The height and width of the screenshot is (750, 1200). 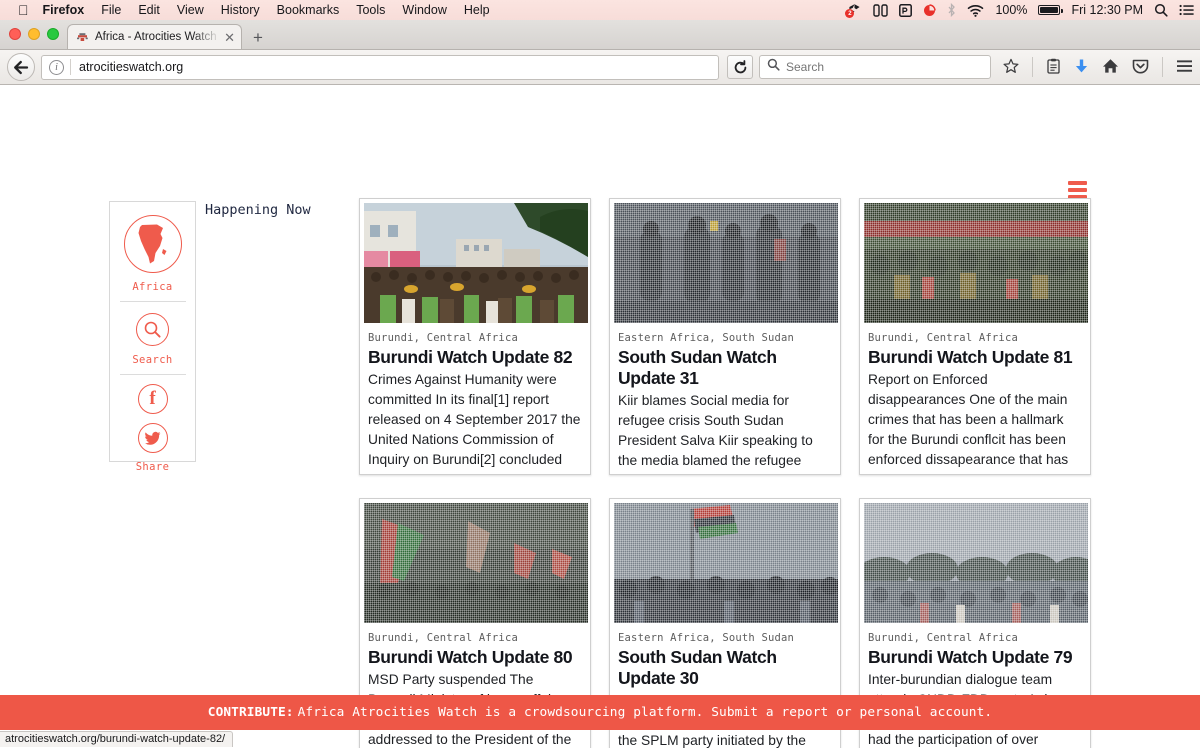 I want to click on article-title: South Sudan Watch Update 30, so click(x=725, y=668).